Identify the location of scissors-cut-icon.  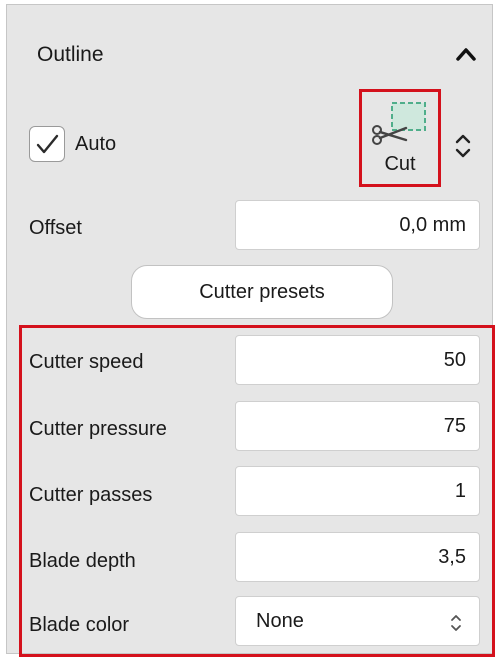
(399, 123).